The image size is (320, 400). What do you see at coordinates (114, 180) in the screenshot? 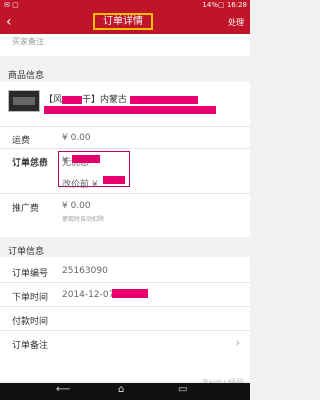
I see `original-price-redacted` at bounding box center [114, 180].